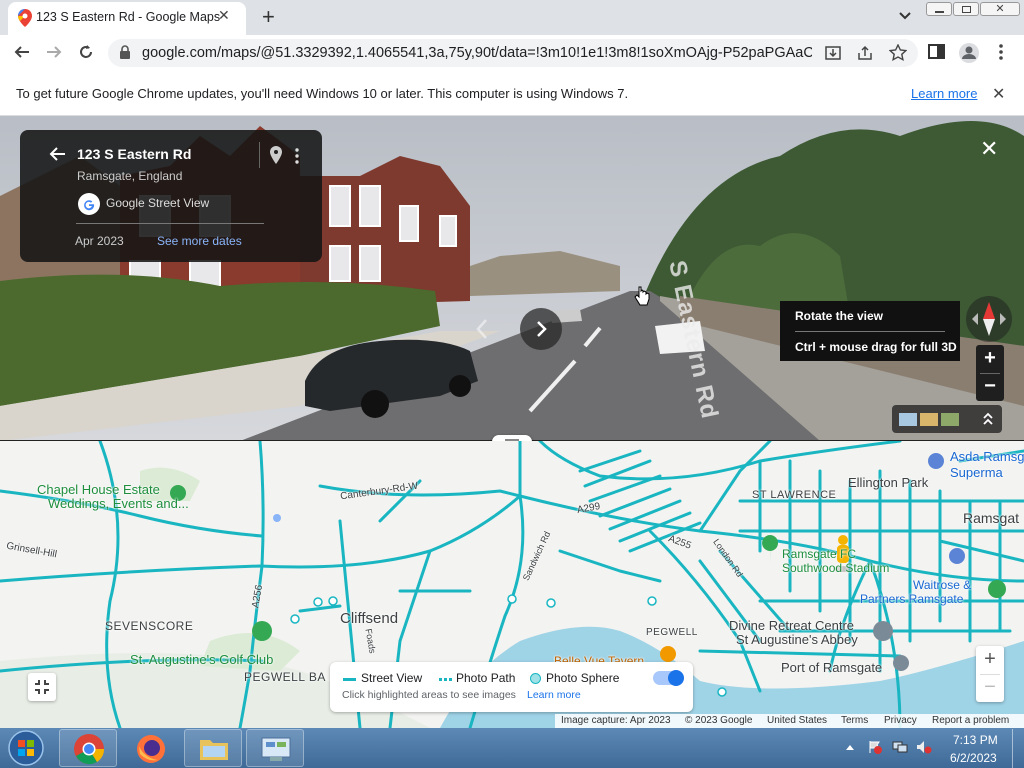 This screenshot has height=768, width=1024. What do you see at coordinates (875, 747) in the screenshot?
I see `action-center-flag-icon` at bounding box center [875, 747].